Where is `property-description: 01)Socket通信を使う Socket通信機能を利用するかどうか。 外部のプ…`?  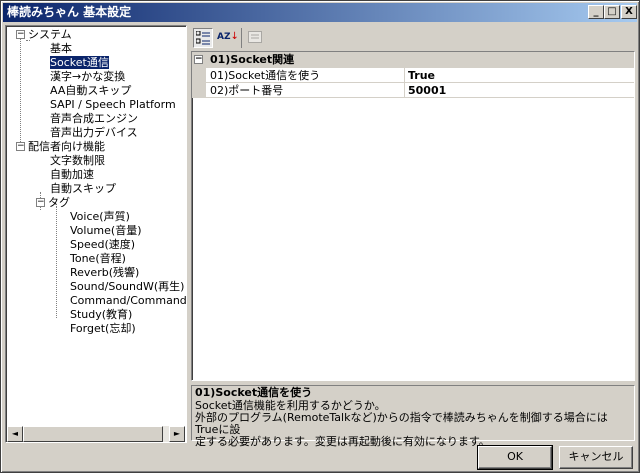
property-description: 01)Socket通信を使う Socket通信機能を利用するかどうか。 外部のプ… is located at coordinates (413, 416).